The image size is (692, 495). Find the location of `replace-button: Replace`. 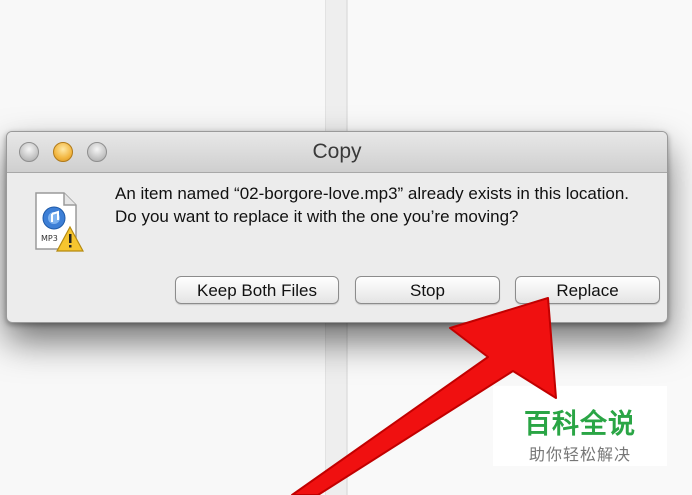

replace-button: Replace is located at coordinates (587, 290).